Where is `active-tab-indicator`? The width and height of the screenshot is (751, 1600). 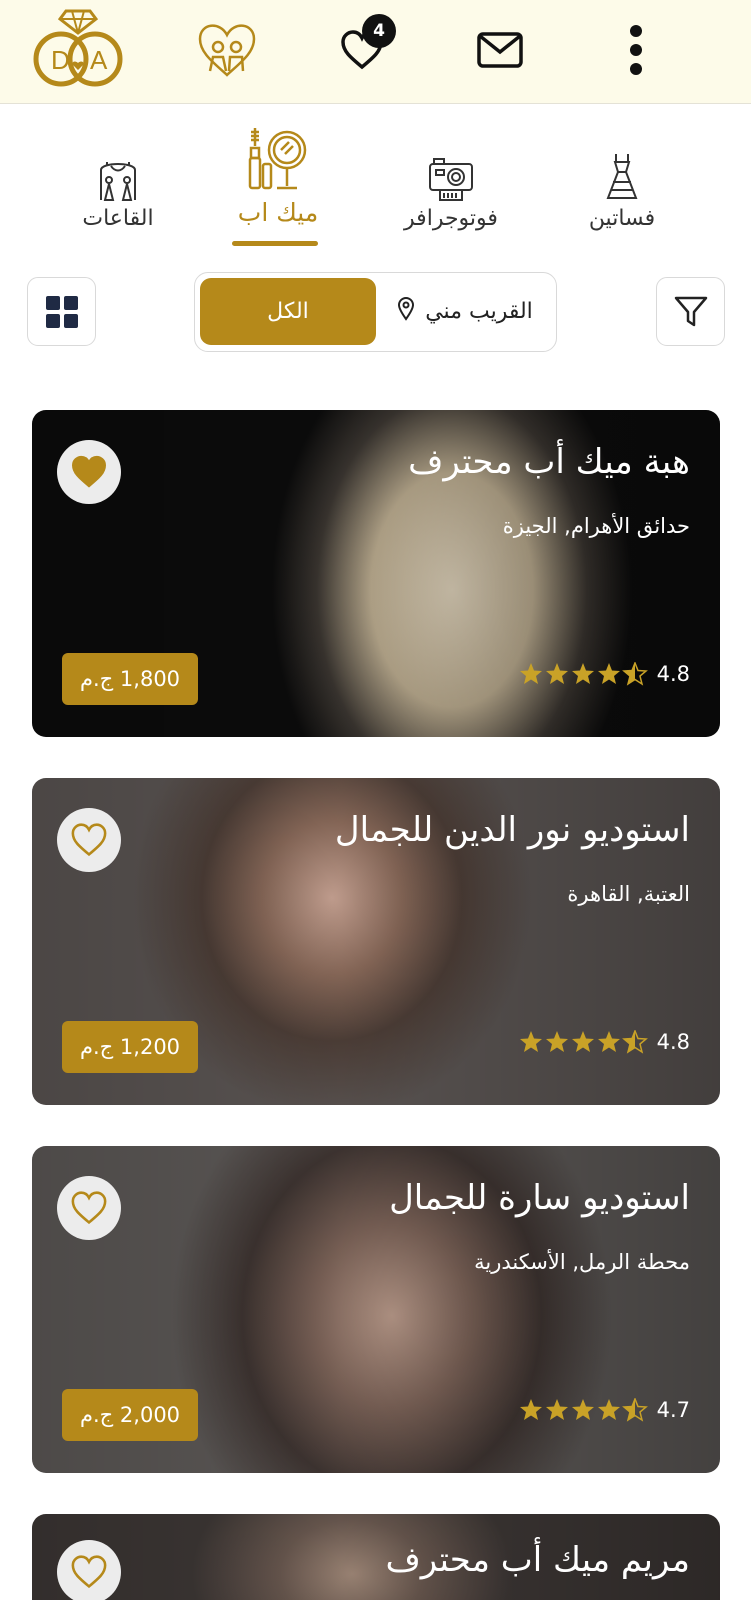 active-tab-indicator is located at coordinates (275, 243).